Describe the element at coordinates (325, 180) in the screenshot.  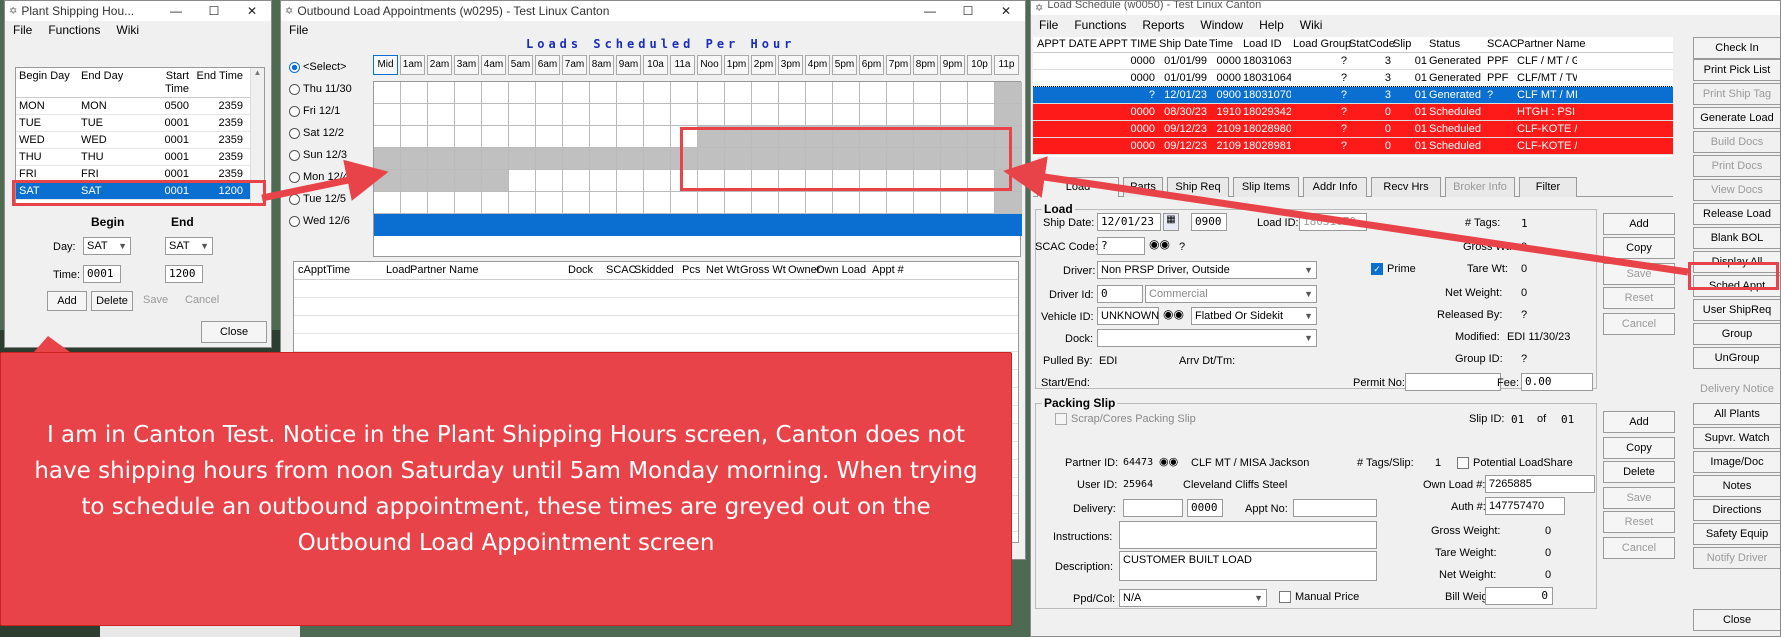
I see `arrow-to-grid` at that location.